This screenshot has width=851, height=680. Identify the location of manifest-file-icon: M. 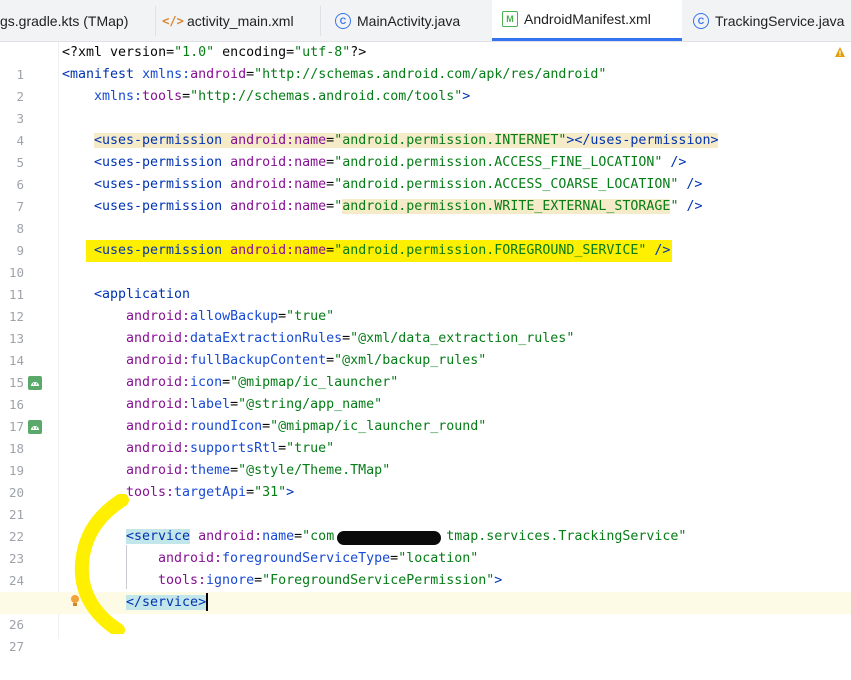
(510, 19).